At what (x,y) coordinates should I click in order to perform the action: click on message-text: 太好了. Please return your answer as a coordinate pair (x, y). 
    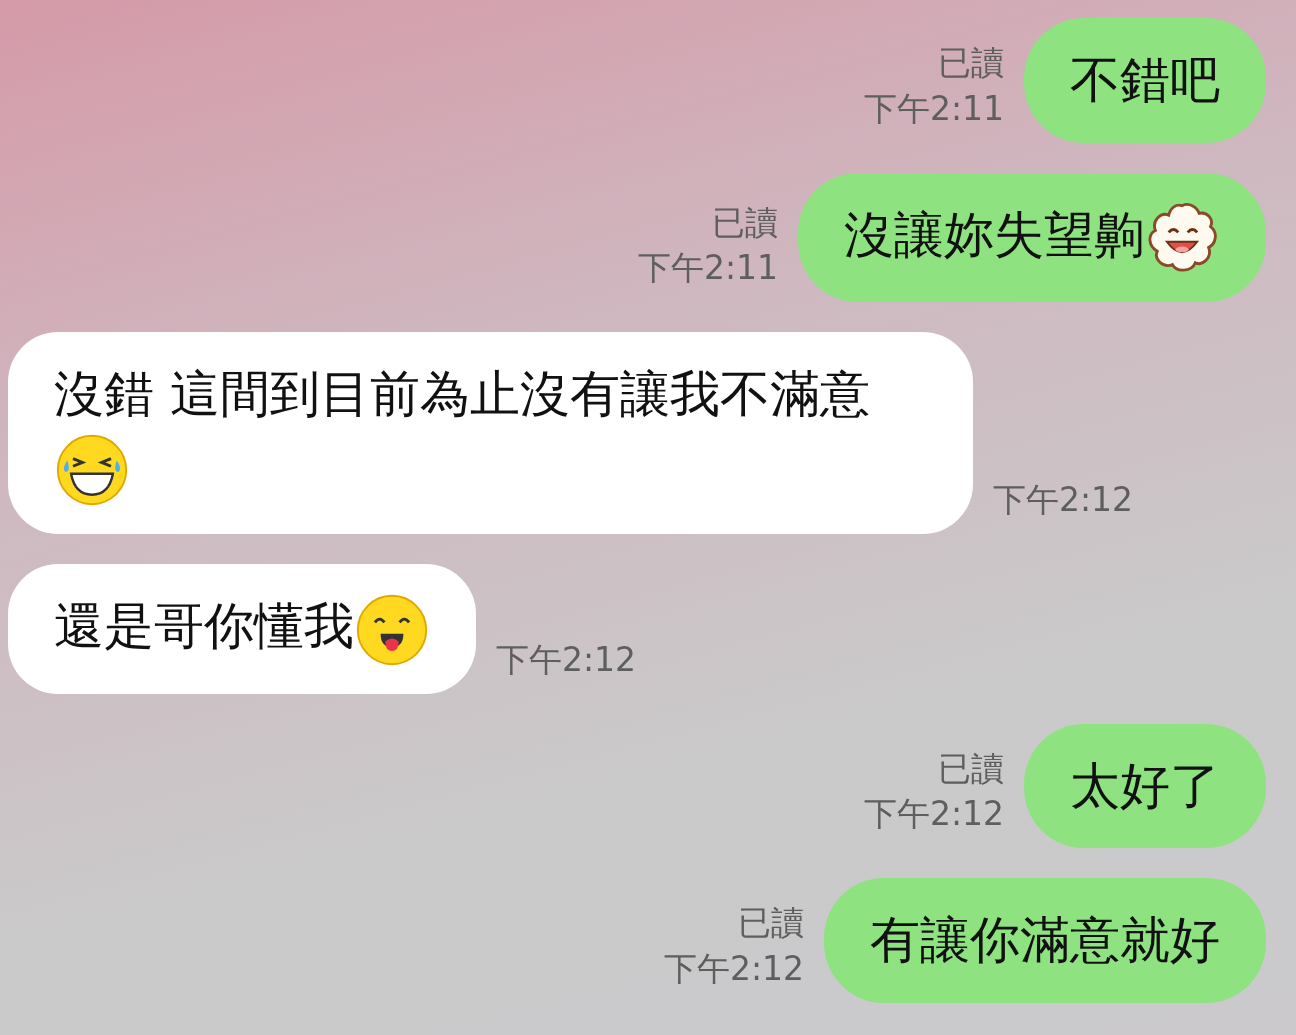
    Looking at the image, I should click on (1145, 785).